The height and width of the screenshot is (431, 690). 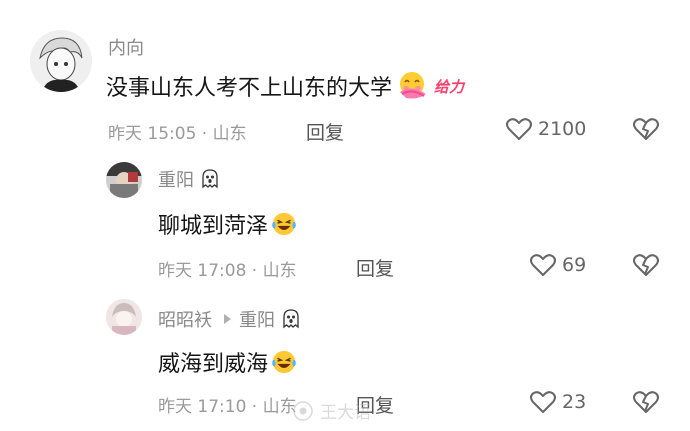 What do you see at coordinates (257, 319) in the screenshot?
I see `comment-3-reply-to-username: 重阳` at bounding box center [257, 319].